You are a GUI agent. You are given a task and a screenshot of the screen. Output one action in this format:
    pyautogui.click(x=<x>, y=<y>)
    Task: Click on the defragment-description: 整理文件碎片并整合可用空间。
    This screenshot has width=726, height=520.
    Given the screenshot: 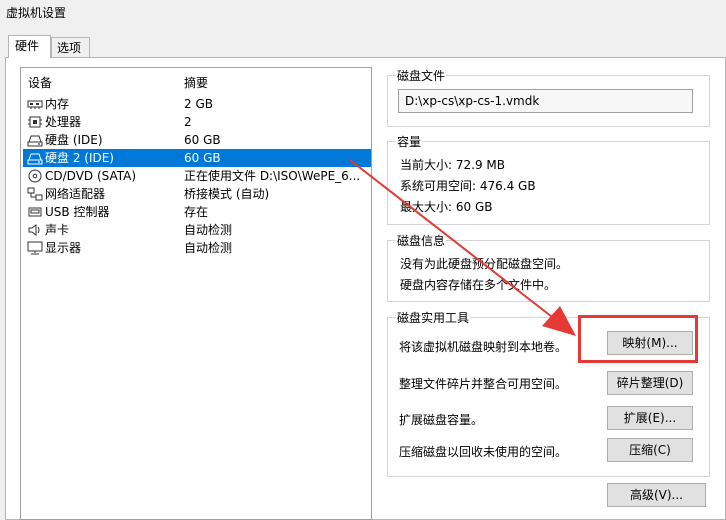 What is the action you would take?
    pyautogui.click(x=483, y=384)
    